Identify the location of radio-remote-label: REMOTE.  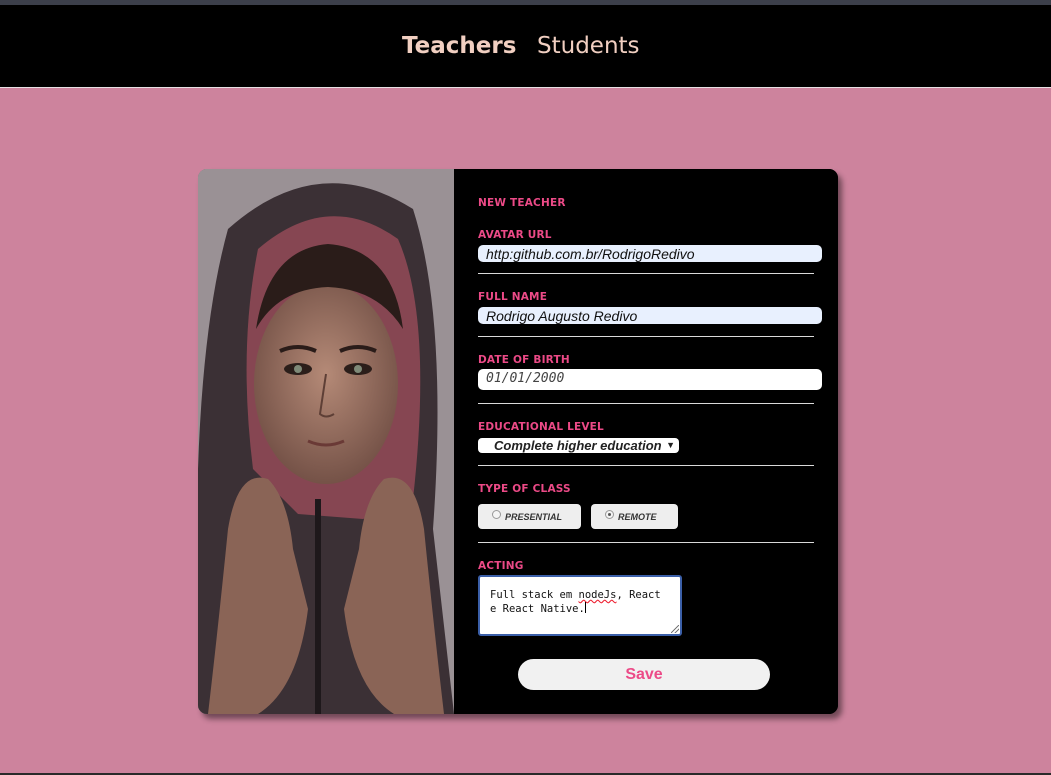
(637, 517).